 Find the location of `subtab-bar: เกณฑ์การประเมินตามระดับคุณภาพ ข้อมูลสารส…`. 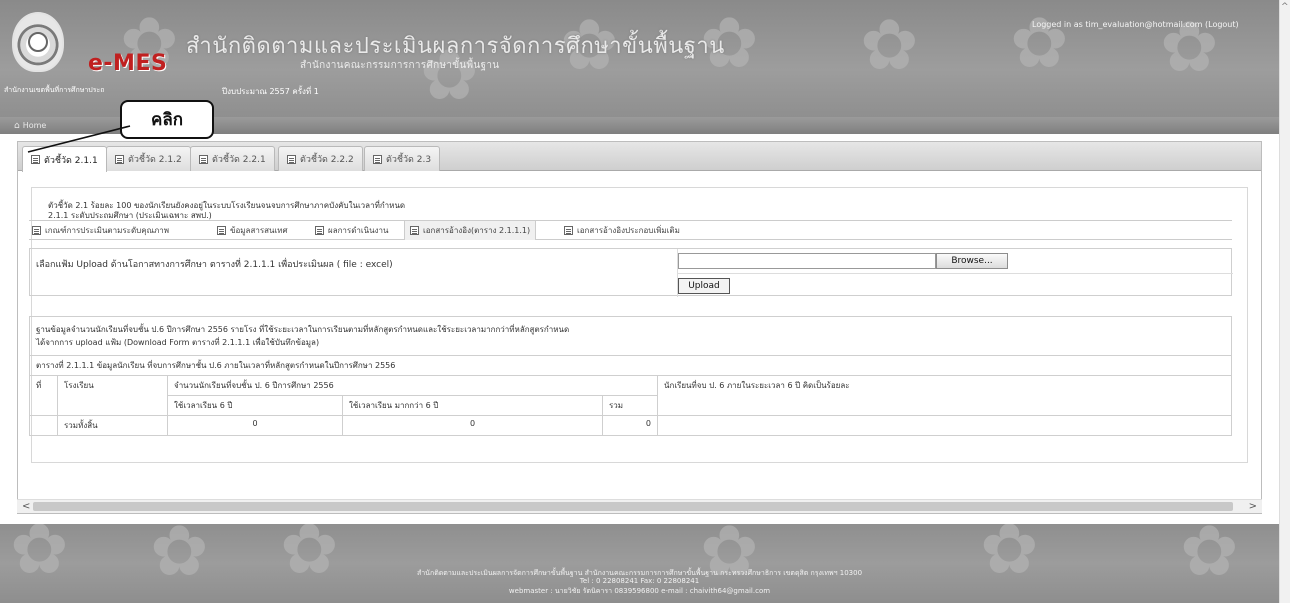

subtab-bar: เกณฑ์การประเมินตามระดับคุณภาพ ข้อมูลสารส… is located at coordinates (630, 230).